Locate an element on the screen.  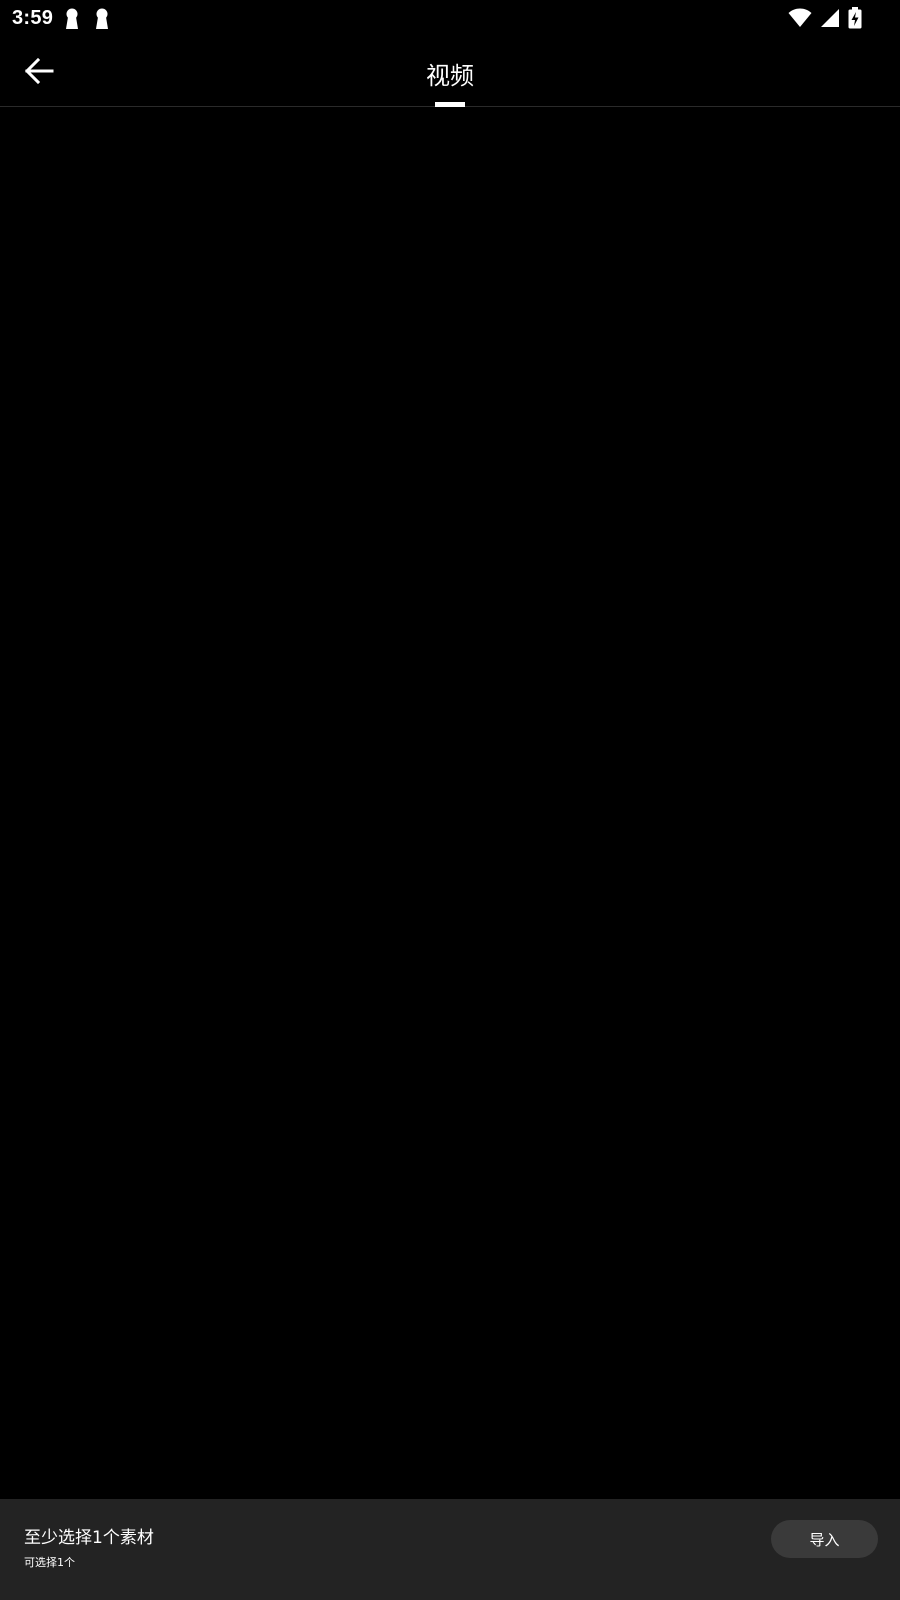
back-button is located at coordinates (39, 73).